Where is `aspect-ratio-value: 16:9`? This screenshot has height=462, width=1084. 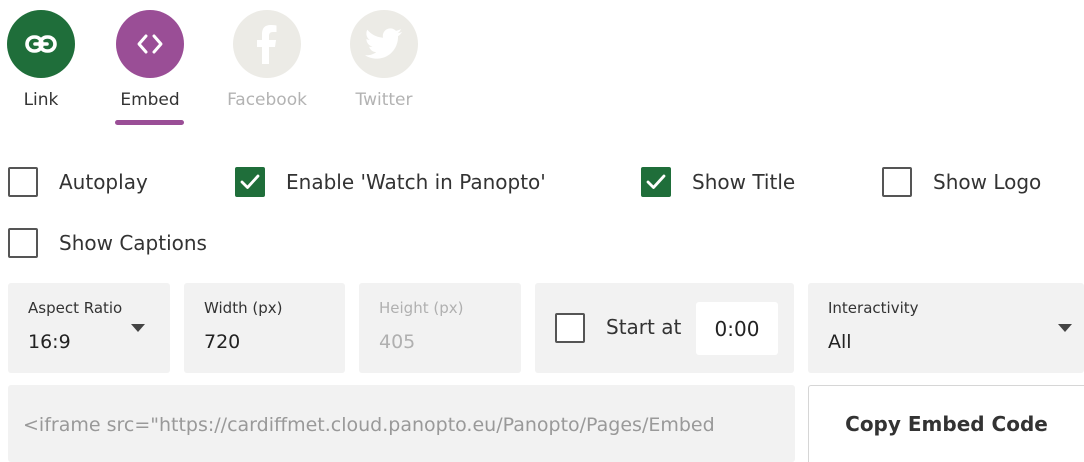 aspect-ratio-value: 16:9 is located at coordinates (49, 342).